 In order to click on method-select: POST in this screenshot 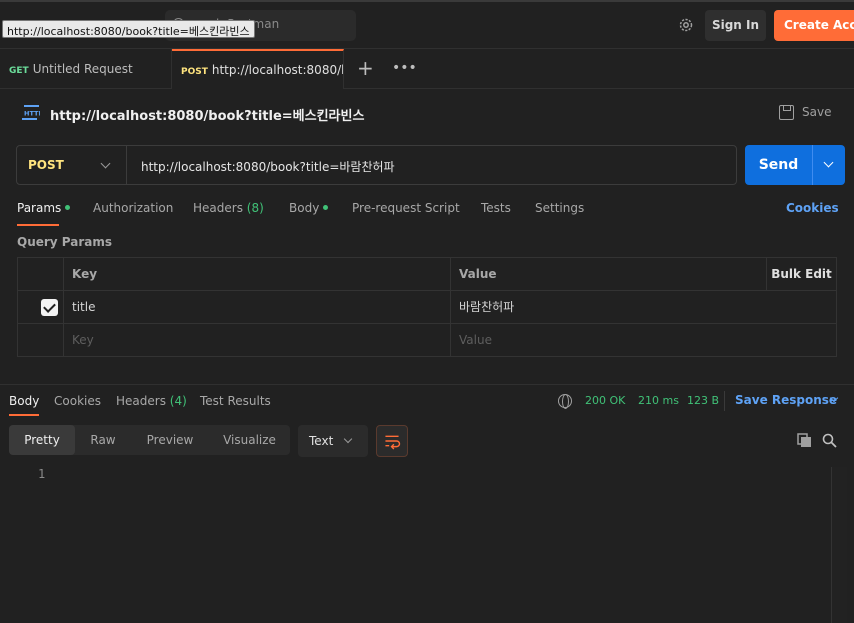, I will do `click(72, 165)`.